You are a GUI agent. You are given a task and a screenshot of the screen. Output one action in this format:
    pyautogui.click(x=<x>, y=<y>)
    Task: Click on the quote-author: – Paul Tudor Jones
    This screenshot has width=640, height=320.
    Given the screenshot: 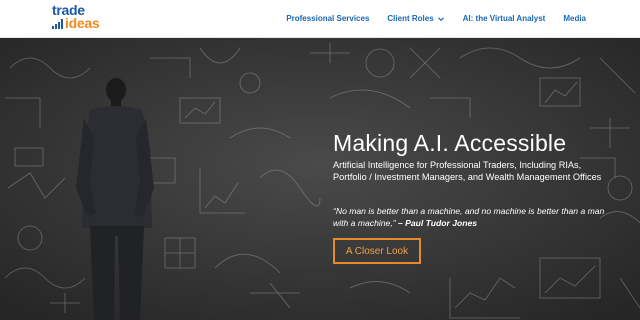 What is the action you would take?
    pyautogui.click(x=437, y=222)
    